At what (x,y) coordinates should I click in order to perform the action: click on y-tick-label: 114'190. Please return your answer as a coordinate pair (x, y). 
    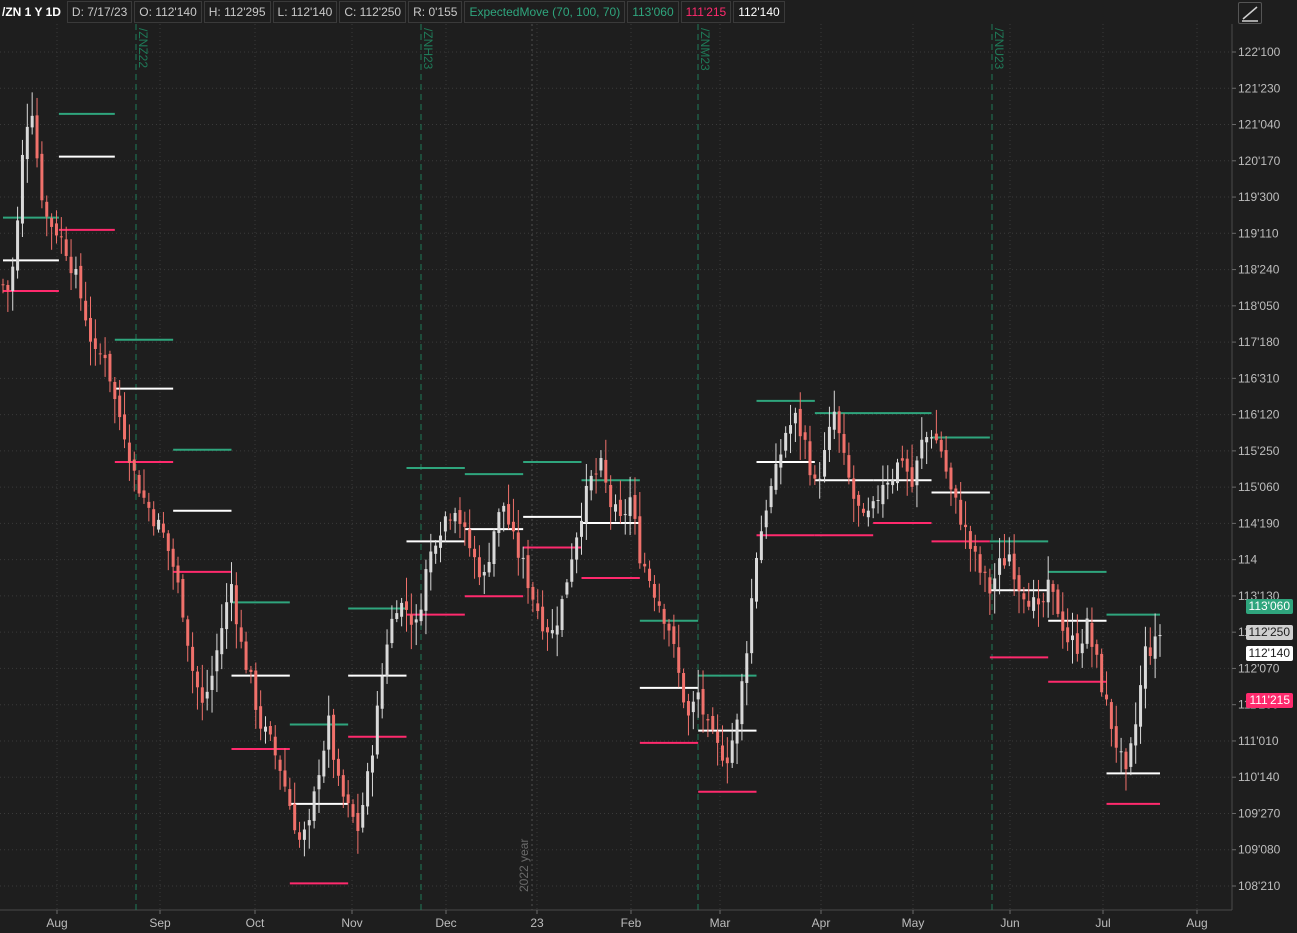
    Looking at the image, I should click on (1259, 523).